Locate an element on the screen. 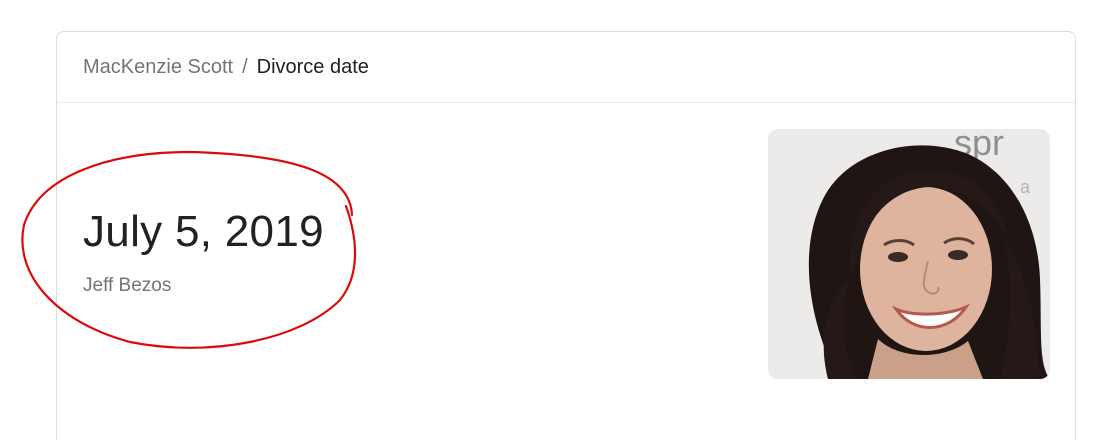 This screenshot has width=1113, height=440. portrait-image: spr a is located at coordinates (909, 254).